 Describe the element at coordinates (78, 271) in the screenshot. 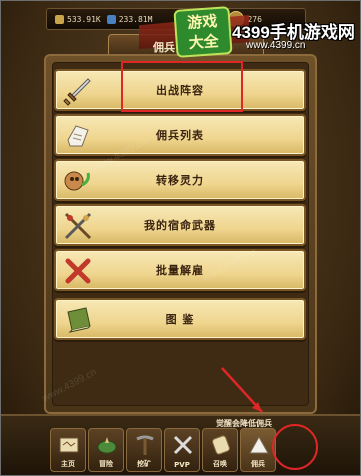

I see `red-x-icon` at that location.